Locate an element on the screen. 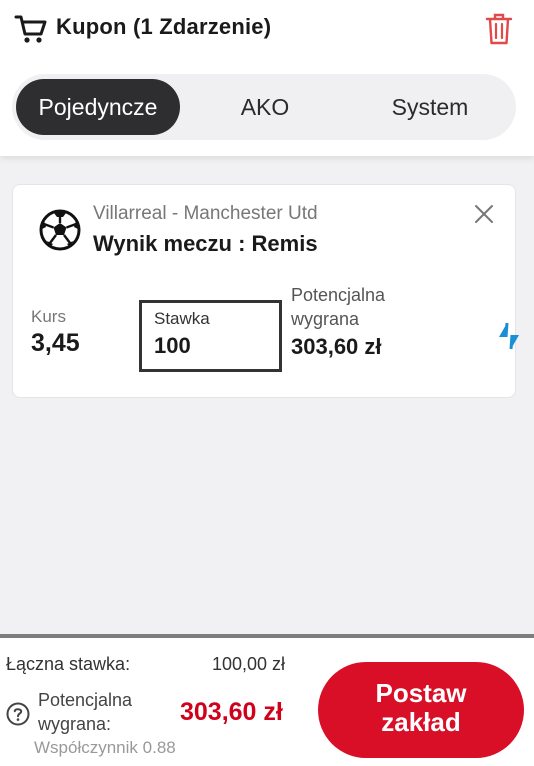 The width and height of the screenshot is (534, 766). switch-arrows-icon is located at coordinates (509, 336).